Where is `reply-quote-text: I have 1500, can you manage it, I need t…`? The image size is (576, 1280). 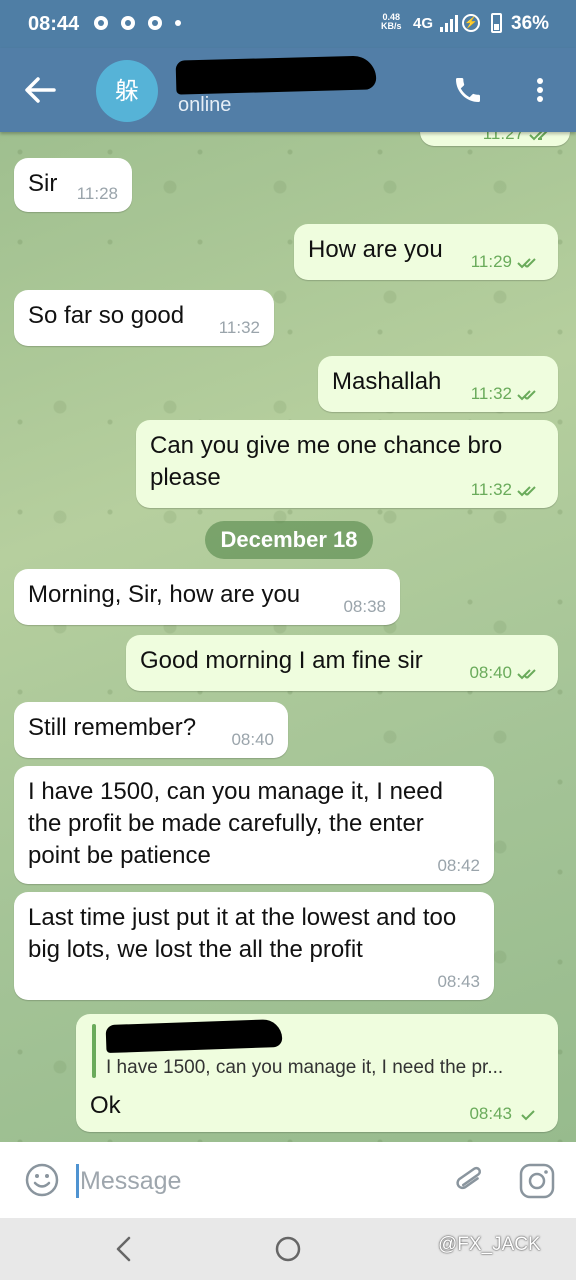 reply-quote-text: I have 1500, can you manage it, I need t… is located at coordinates (304, 1068).